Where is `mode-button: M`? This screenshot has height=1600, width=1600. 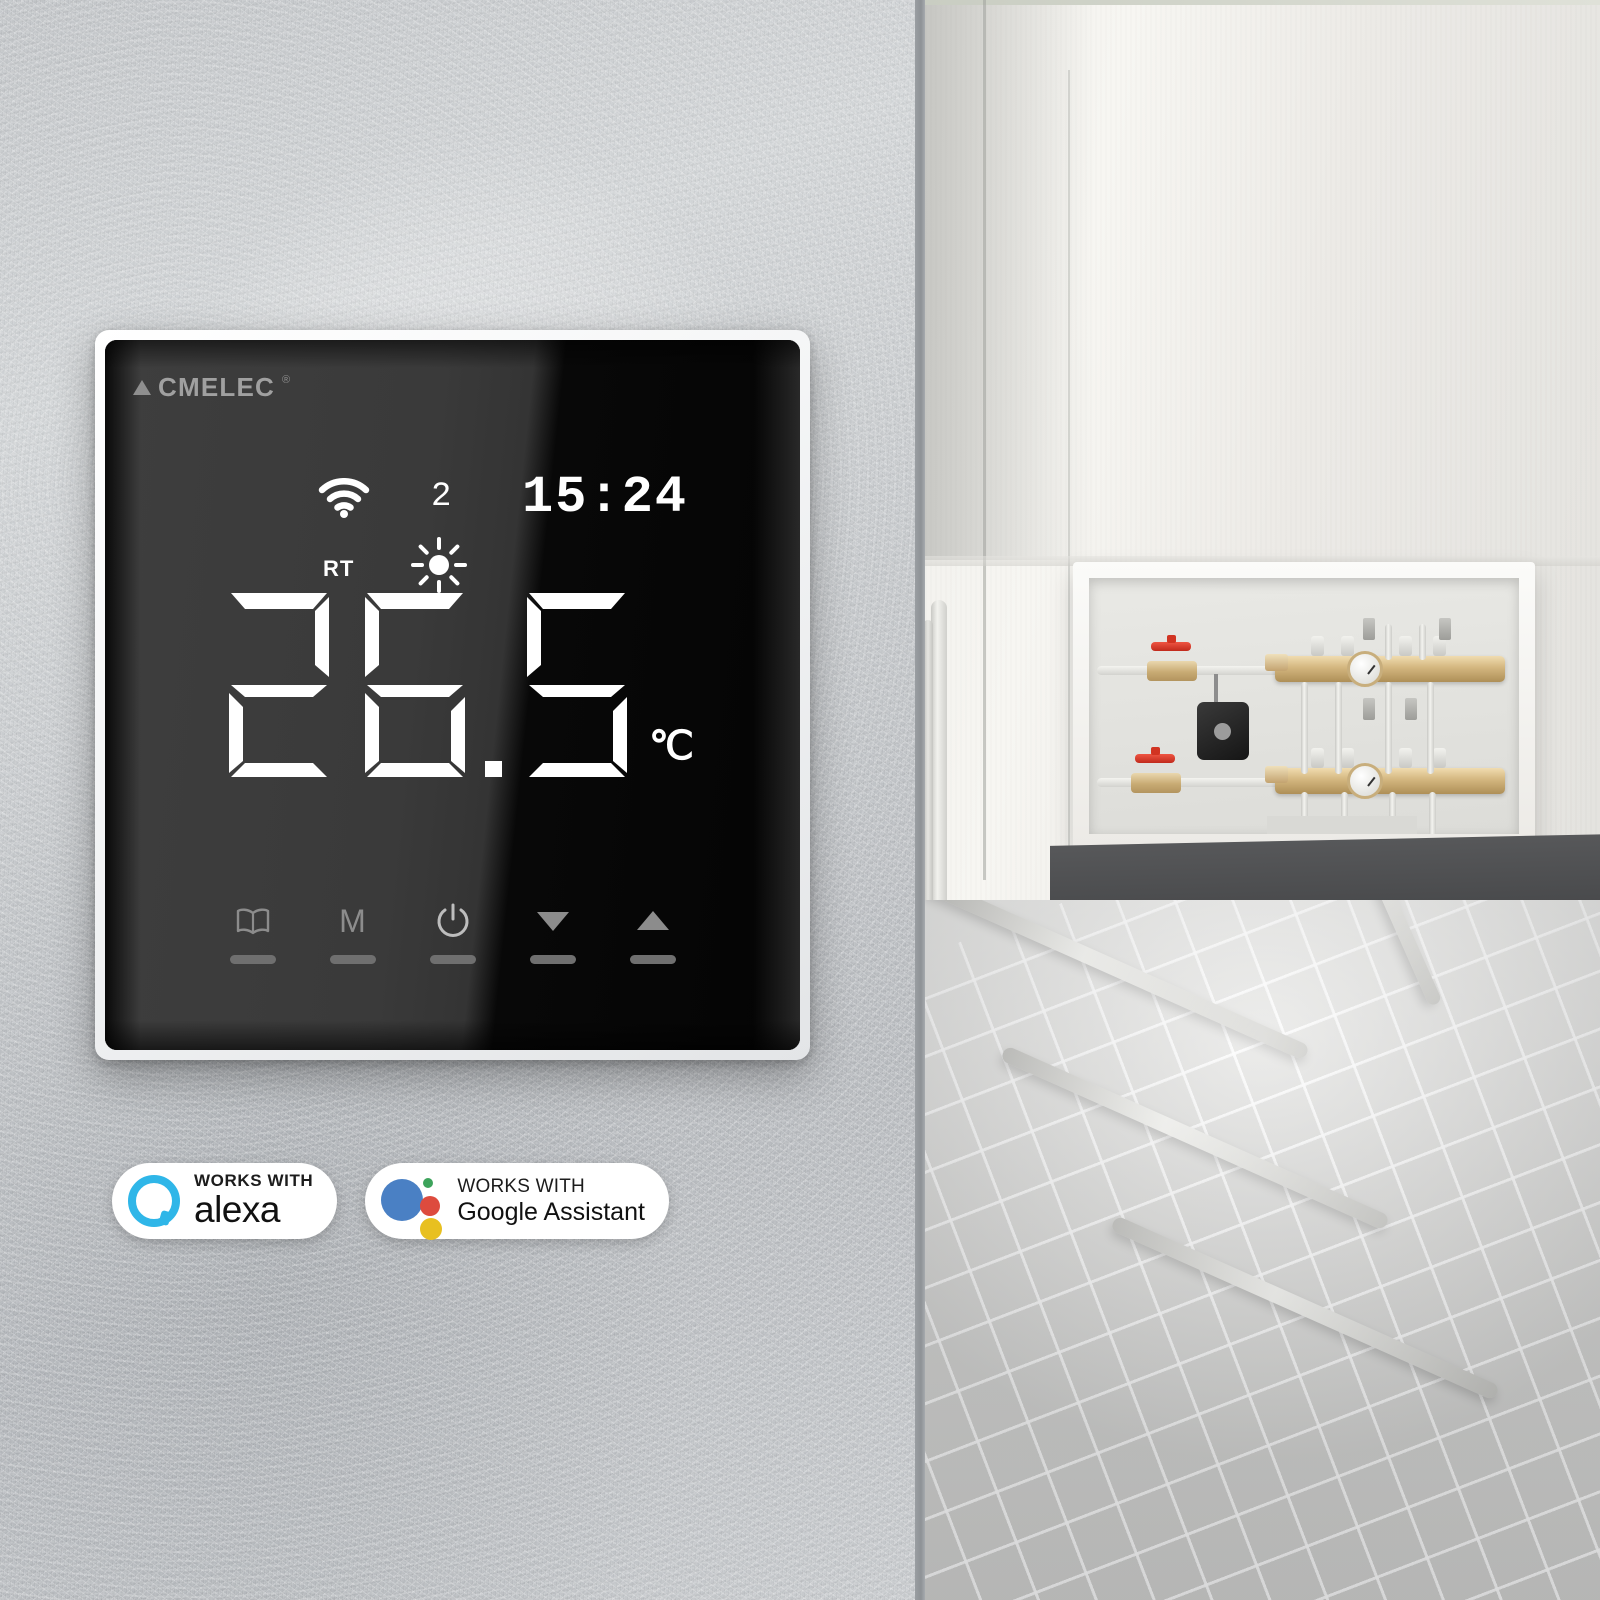
mode-button: M is located at coordinates (353, 932).